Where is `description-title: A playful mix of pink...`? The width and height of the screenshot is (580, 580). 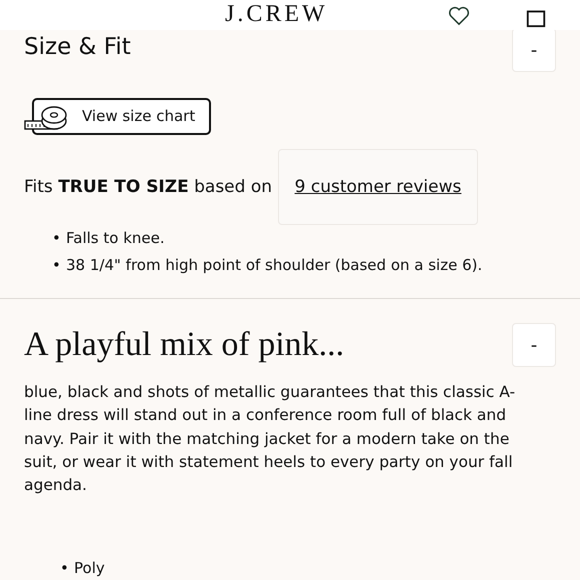 description-title: A playful mix of pink... is located at coordinates (184, 345).